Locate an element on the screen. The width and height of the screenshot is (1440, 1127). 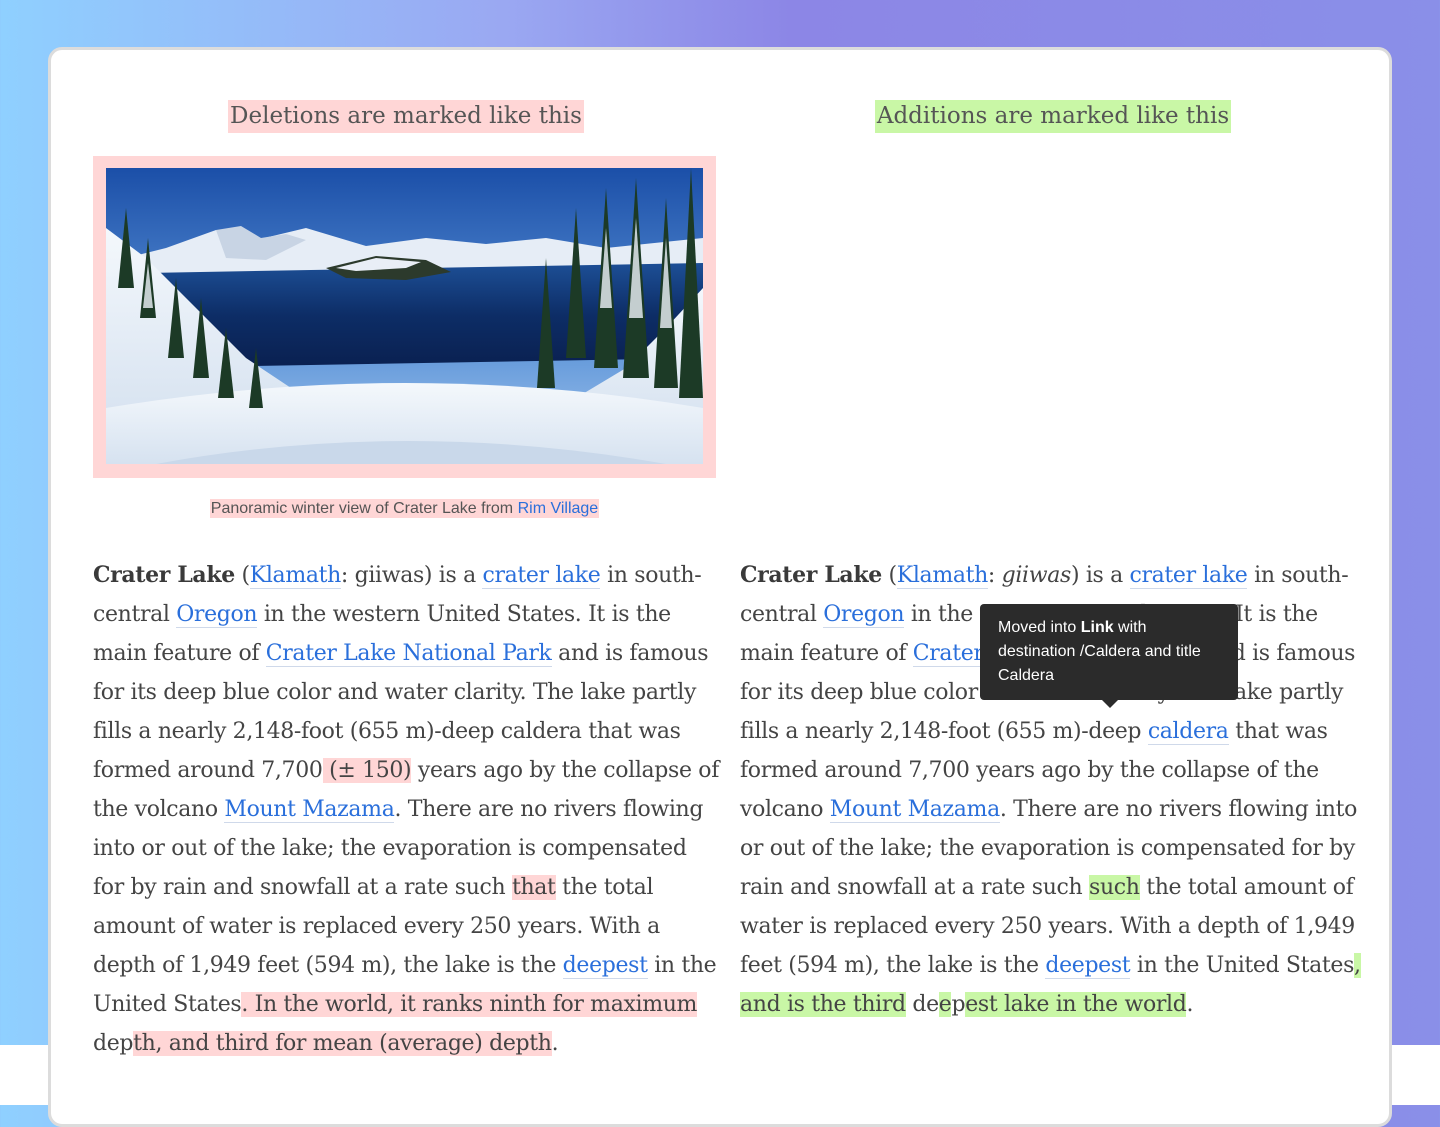
deletions-legend-row: Deletions are marked like this is located at coordinates (406, 116).